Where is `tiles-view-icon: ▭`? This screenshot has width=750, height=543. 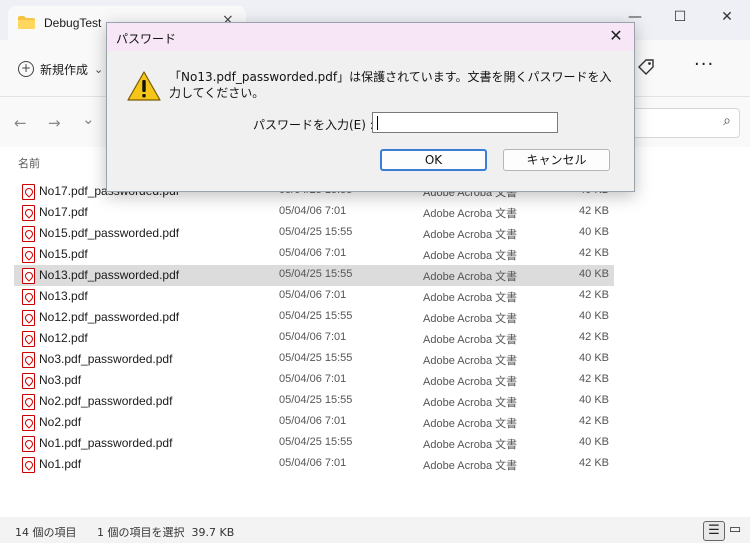
tiles-view-icon: ▭ is located at coordinates (735, 530).